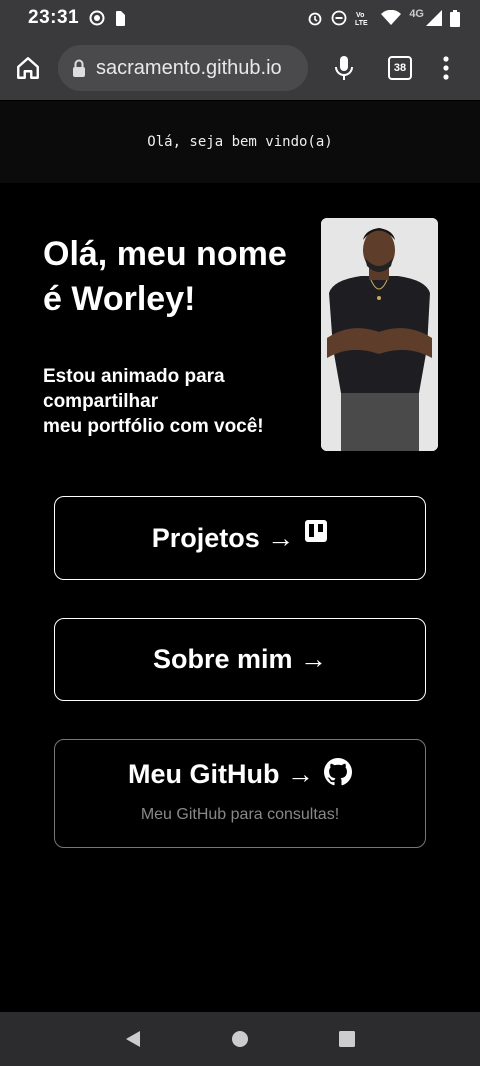 The width and height of the screenshot is (480, 1066). What do you see at coordinates (315, 19) in the screenshot?
I see `alarm-icon` at bounding box center [315, 19].